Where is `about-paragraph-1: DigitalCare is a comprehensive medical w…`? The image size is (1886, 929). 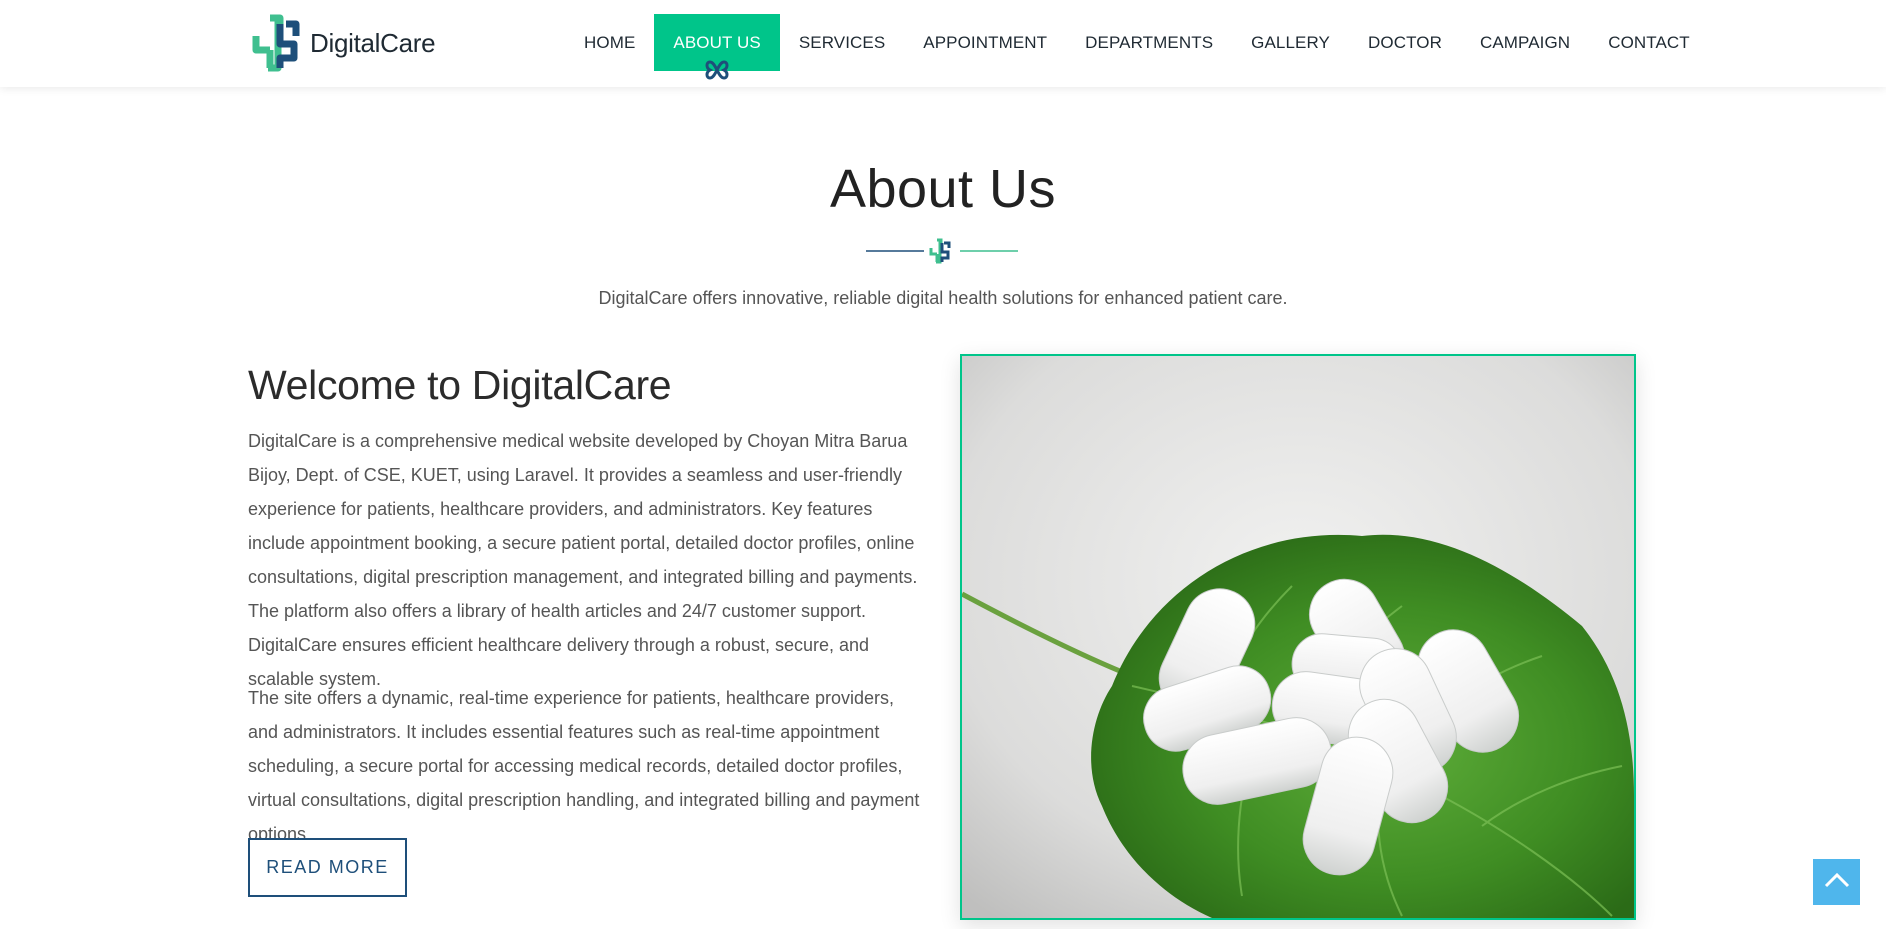
about-paragraph-1: DigitalCare is a comprehensive medical w… is located at coordinates (583, 560).